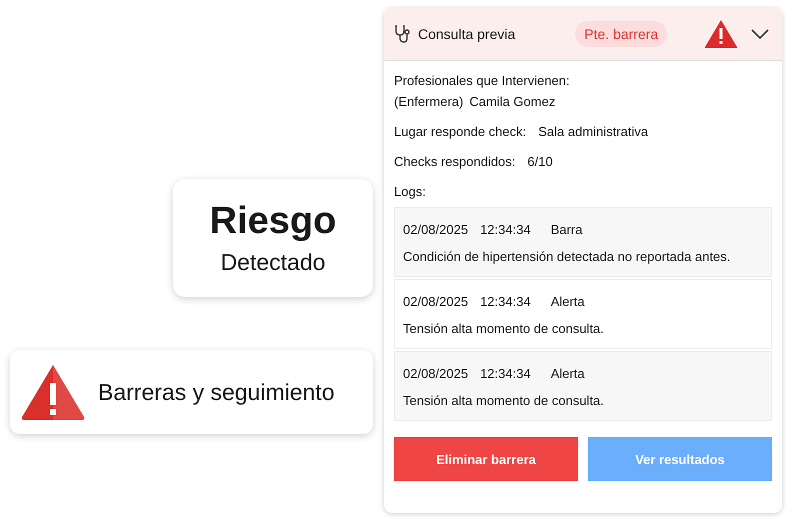 Image resolution: width=792 pixels, height=525 pixels. What do you see at coordinates (760, 34) in the screenshot?
I see `collapse-toggle` at bounding box center [760, 34].